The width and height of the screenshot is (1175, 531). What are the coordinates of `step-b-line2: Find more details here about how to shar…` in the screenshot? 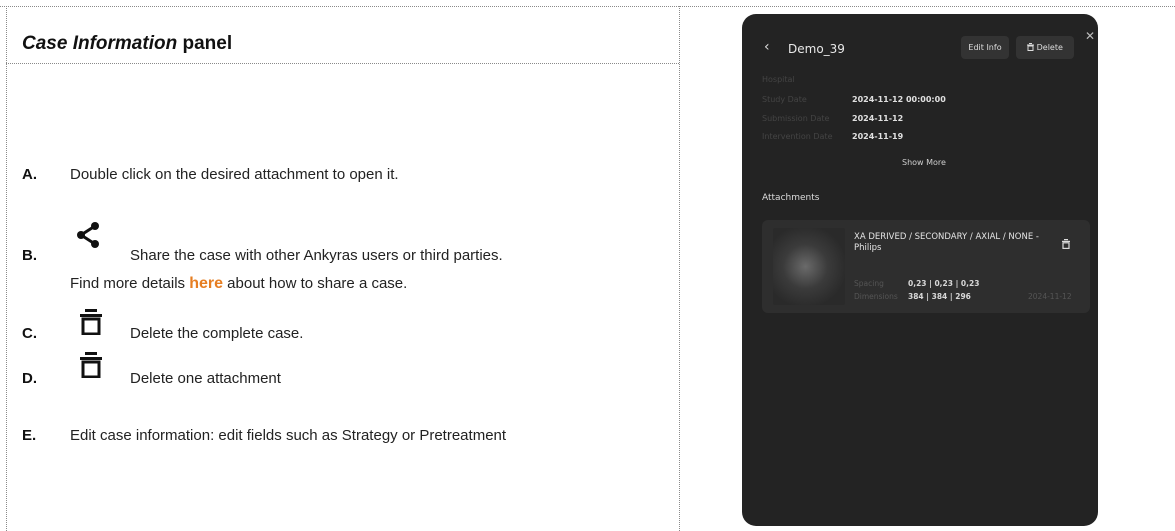 It's located at (238, 284).